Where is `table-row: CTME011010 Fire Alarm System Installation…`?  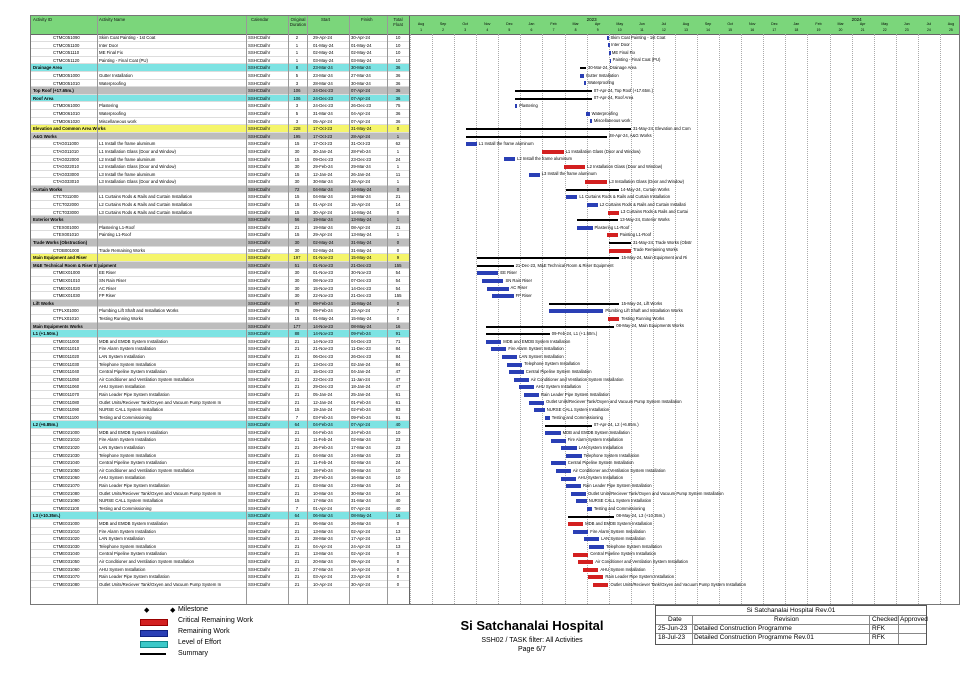
table-row: CTME011010 Fire Alarm System Installation… is located at coordinates (220, 349).